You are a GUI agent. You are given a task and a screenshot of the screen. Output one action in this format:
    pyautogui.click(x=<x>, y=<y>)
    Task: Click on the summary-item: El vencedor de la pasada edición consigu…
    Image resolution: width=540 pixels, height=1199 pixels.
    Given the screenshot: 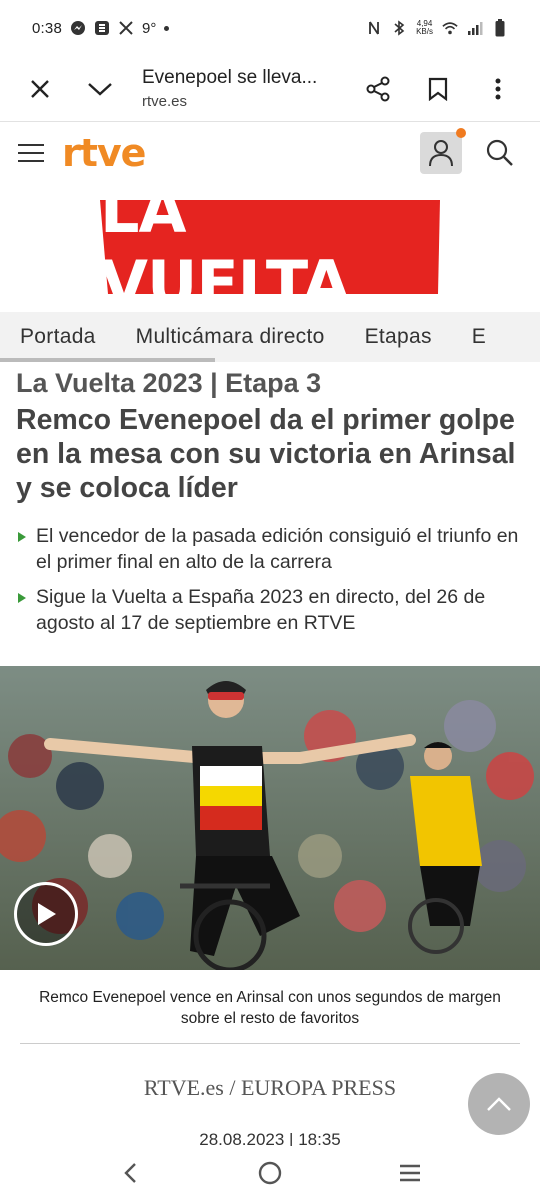 What is the action you would take?
    pyautogui.click(x=272, y=549)
    